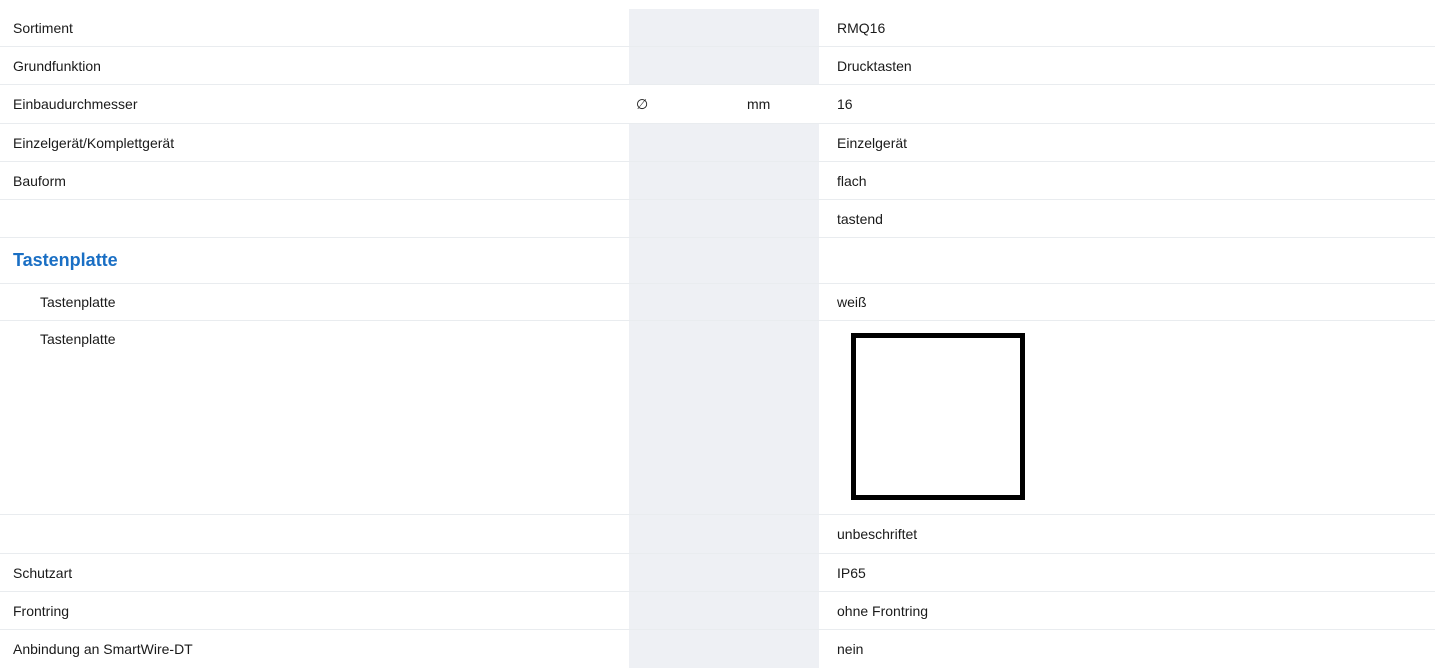 The image size is (1435, 668). What do you see at coordinates (94, 142) in the screenshot?
I see `row-label: Einzelgerät/Komplettgerät` at bounding box center [94, 142].